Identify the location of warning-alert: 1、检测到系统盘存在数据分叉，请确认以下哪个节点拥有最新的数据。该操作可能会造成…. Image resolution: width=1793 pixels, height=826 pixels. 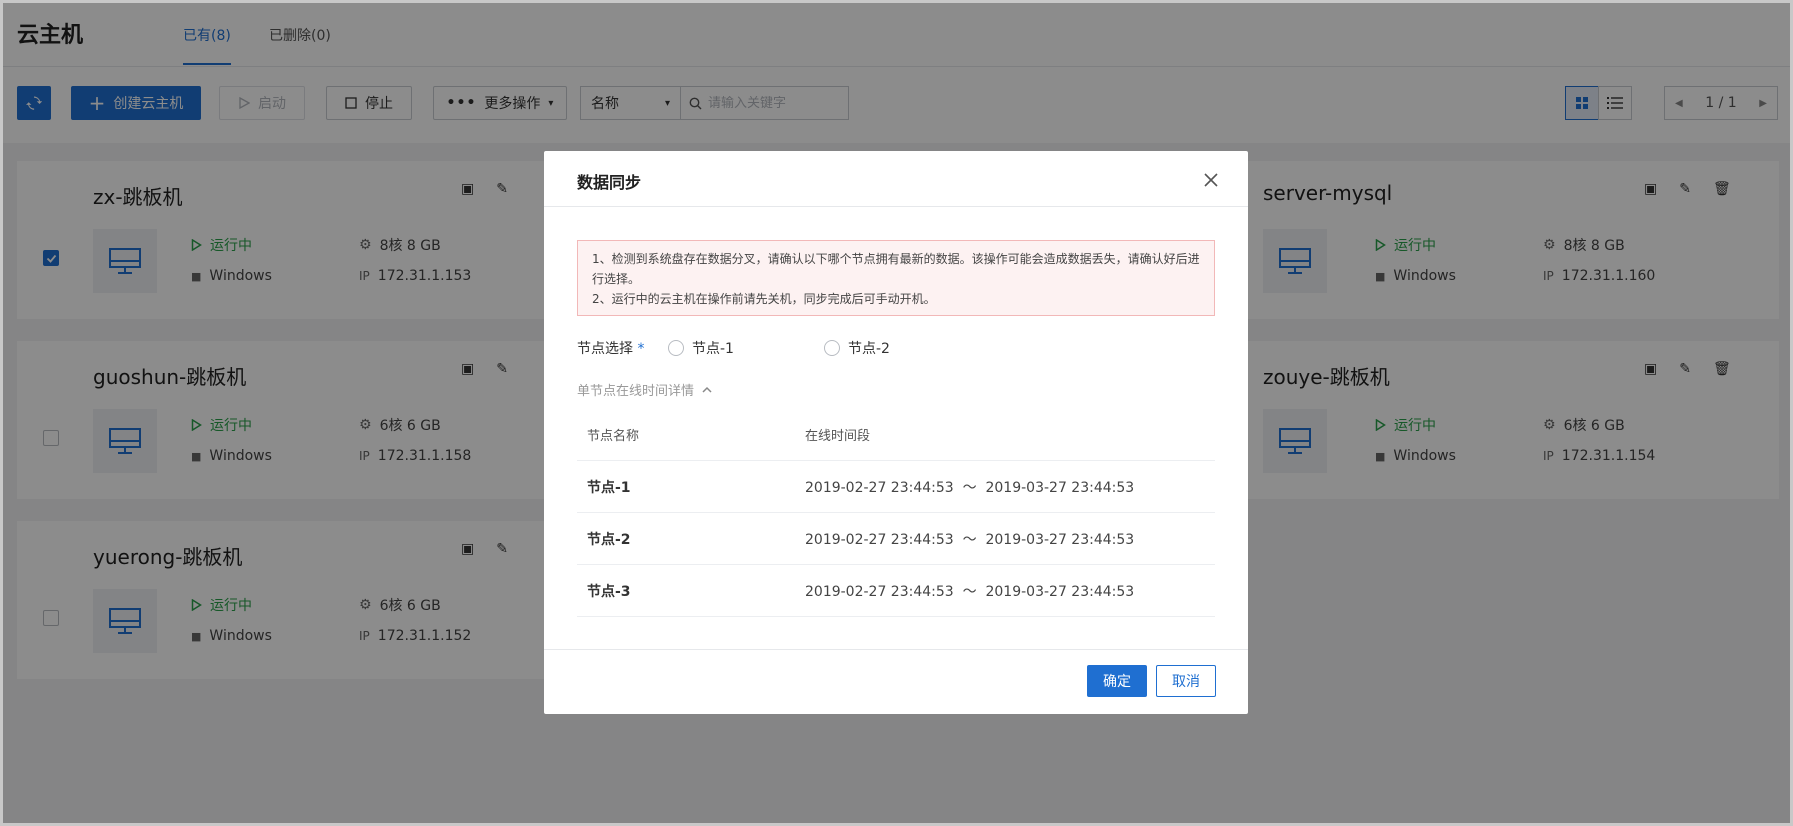
(896, 278).